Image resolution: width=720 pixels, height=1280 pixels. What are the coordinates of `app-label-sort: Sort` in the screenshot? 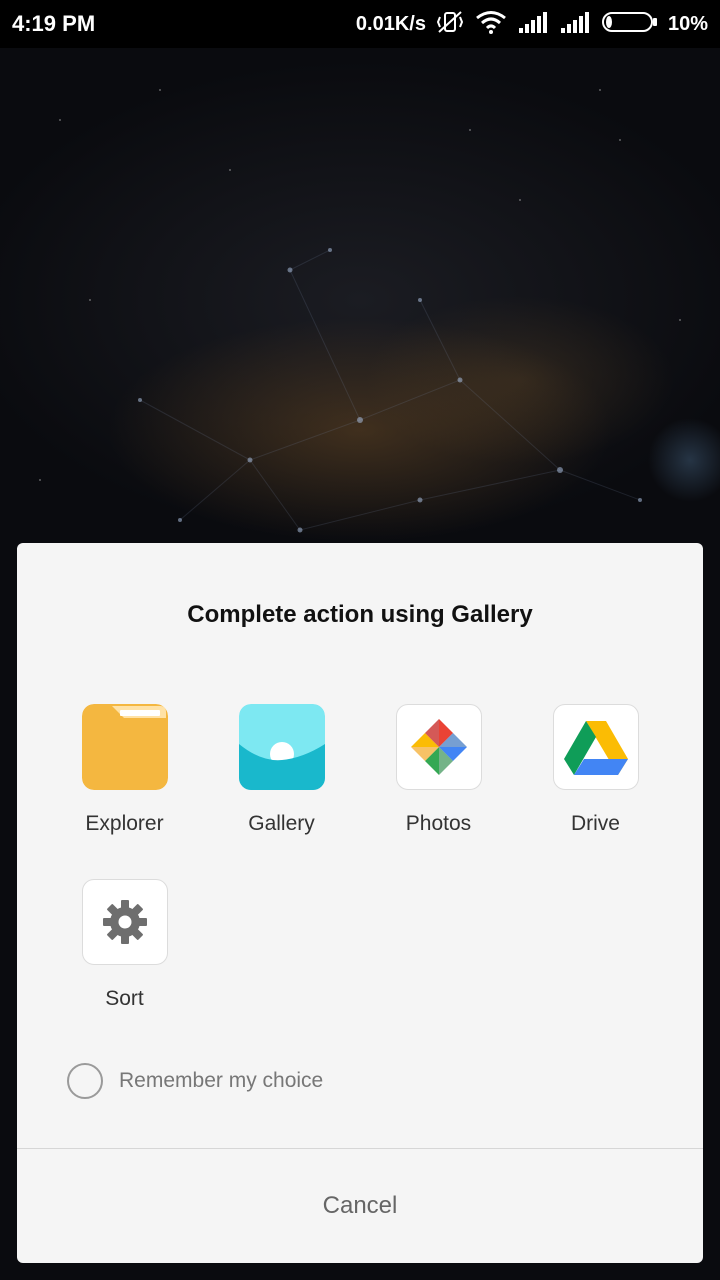 It's located at (124, 998).